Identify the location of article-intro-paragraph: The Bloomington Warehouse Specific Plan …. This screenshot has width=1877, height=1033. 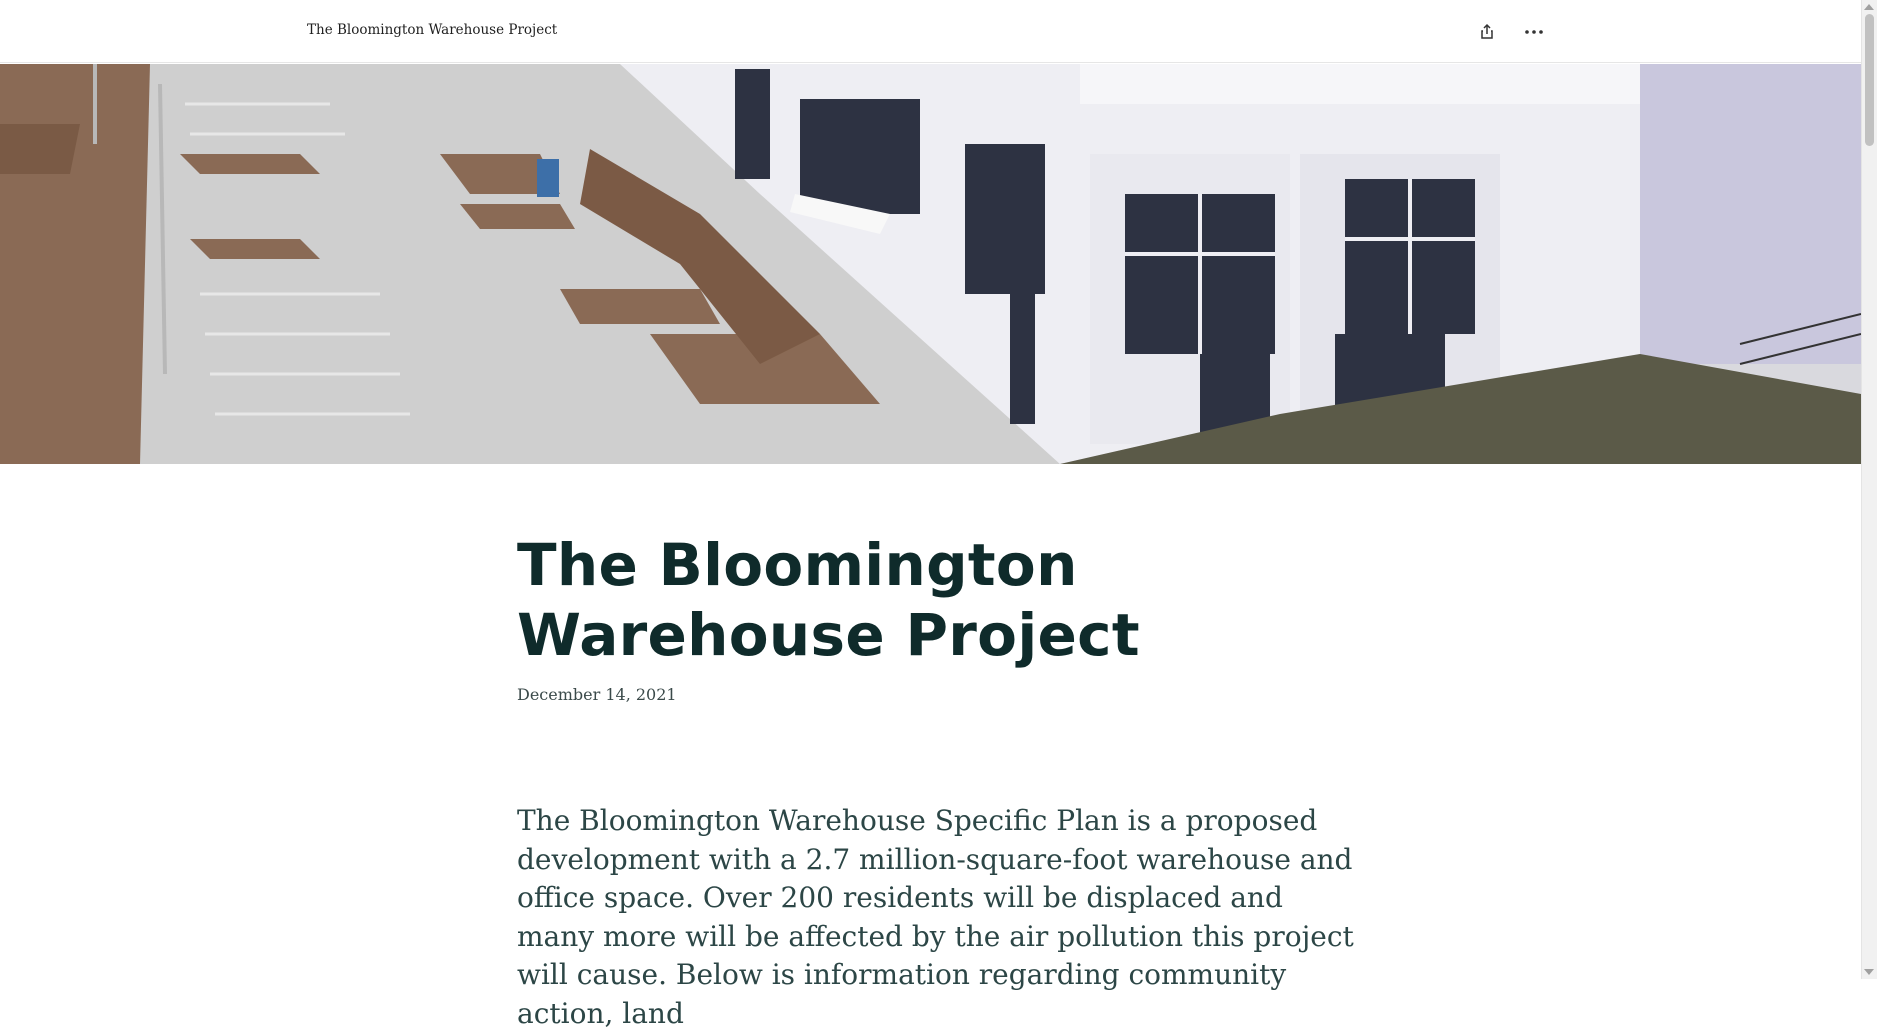
(935, 917).